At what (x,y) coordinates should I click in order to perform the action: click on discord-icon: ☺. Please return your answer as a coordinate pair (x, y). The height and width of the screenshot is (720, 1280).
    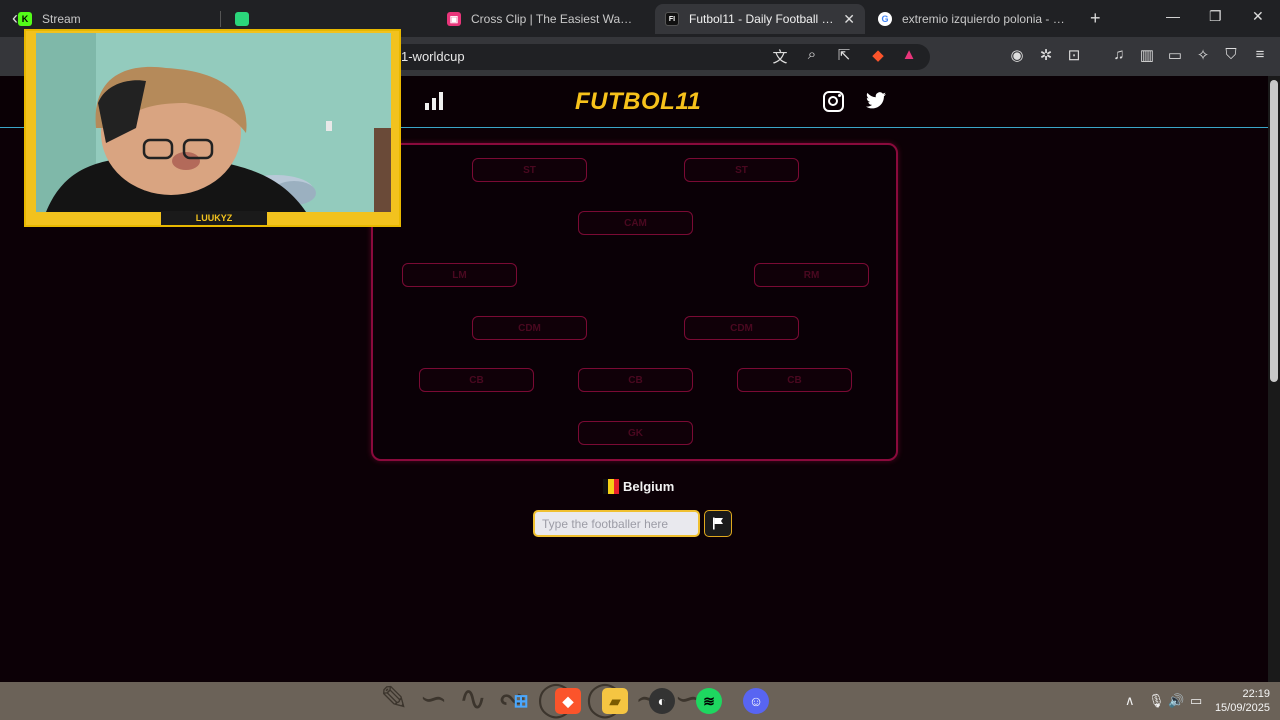
    Looking at the image, I should click on (756, 701).